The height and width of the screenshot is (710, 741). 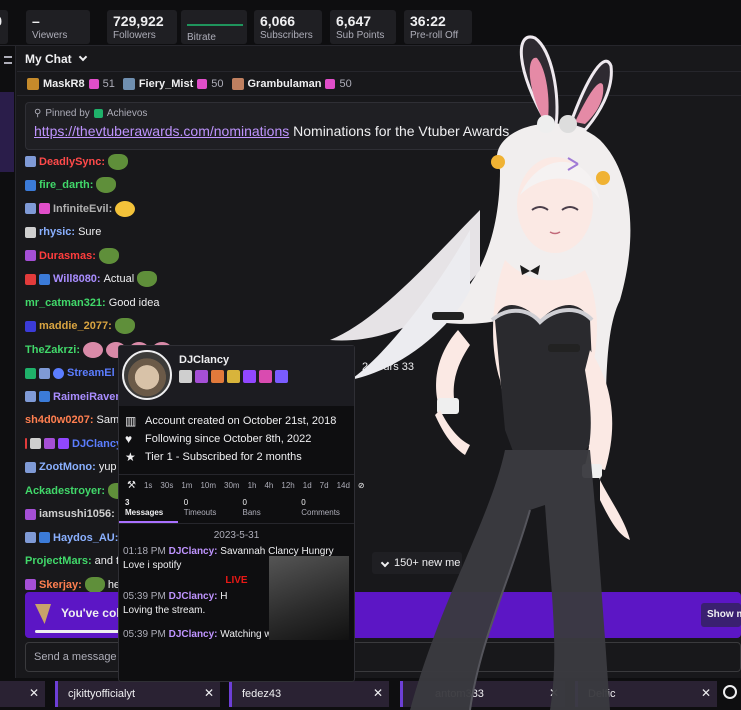 I want to click on chat-message: InfiniteEvil:, so click(x=379, y=209).